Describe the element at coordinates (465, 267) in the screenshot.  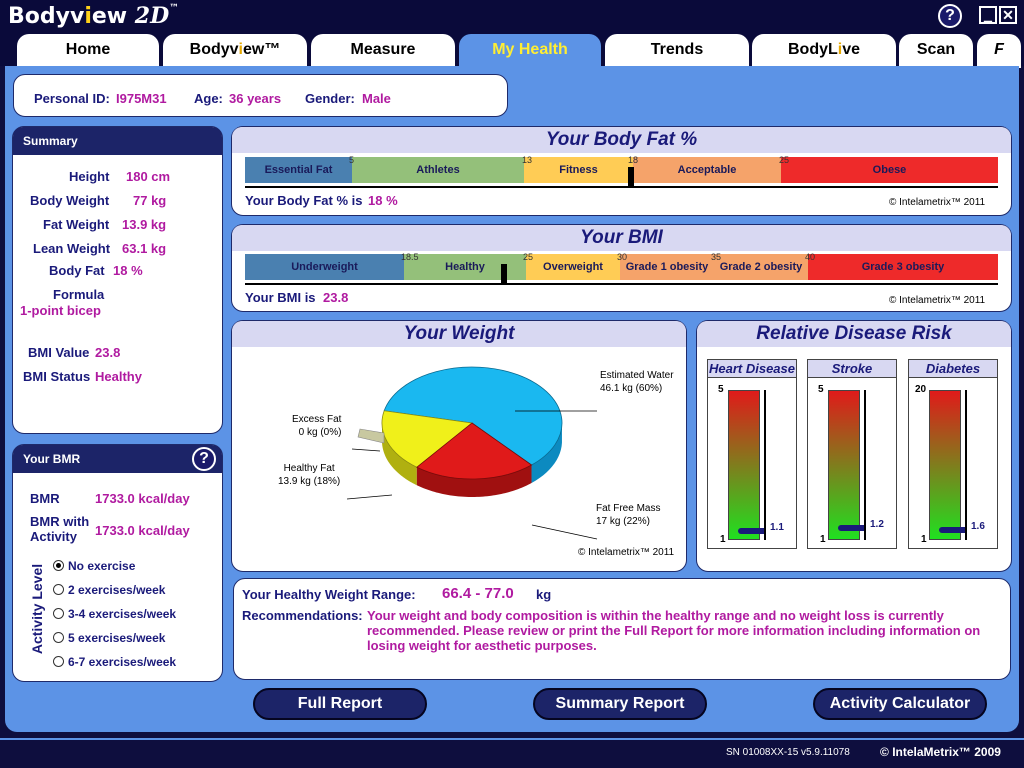
I see `seg-healthy: Healthy` at that location.